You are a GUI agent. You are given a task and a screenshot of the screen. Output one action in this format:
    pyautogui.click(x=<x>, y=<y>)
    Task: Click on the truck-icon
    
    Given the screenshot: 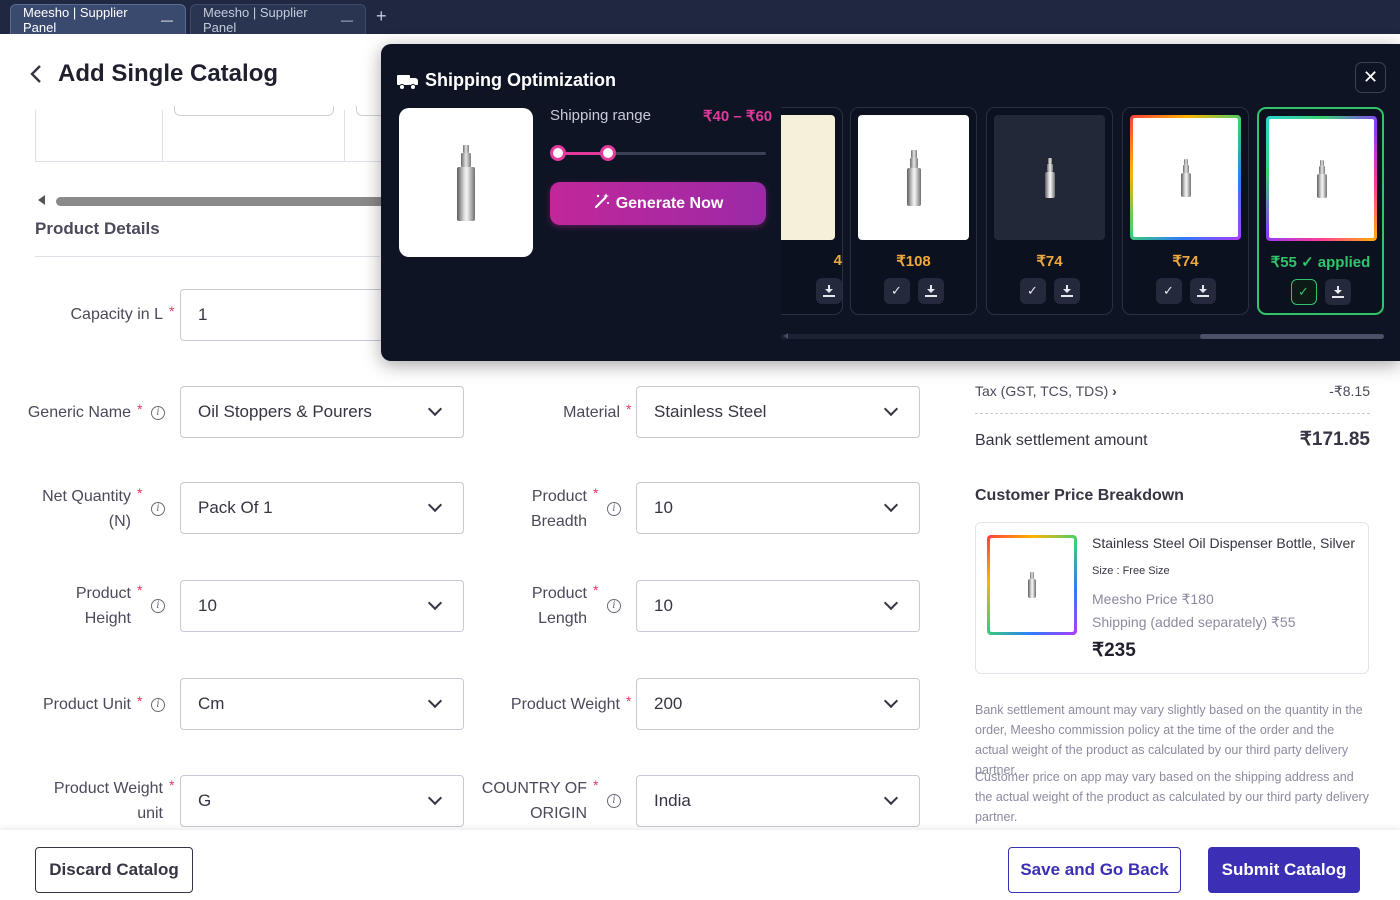 What is the action you would take?
    pyautogui.click(x=408, y=81)
    